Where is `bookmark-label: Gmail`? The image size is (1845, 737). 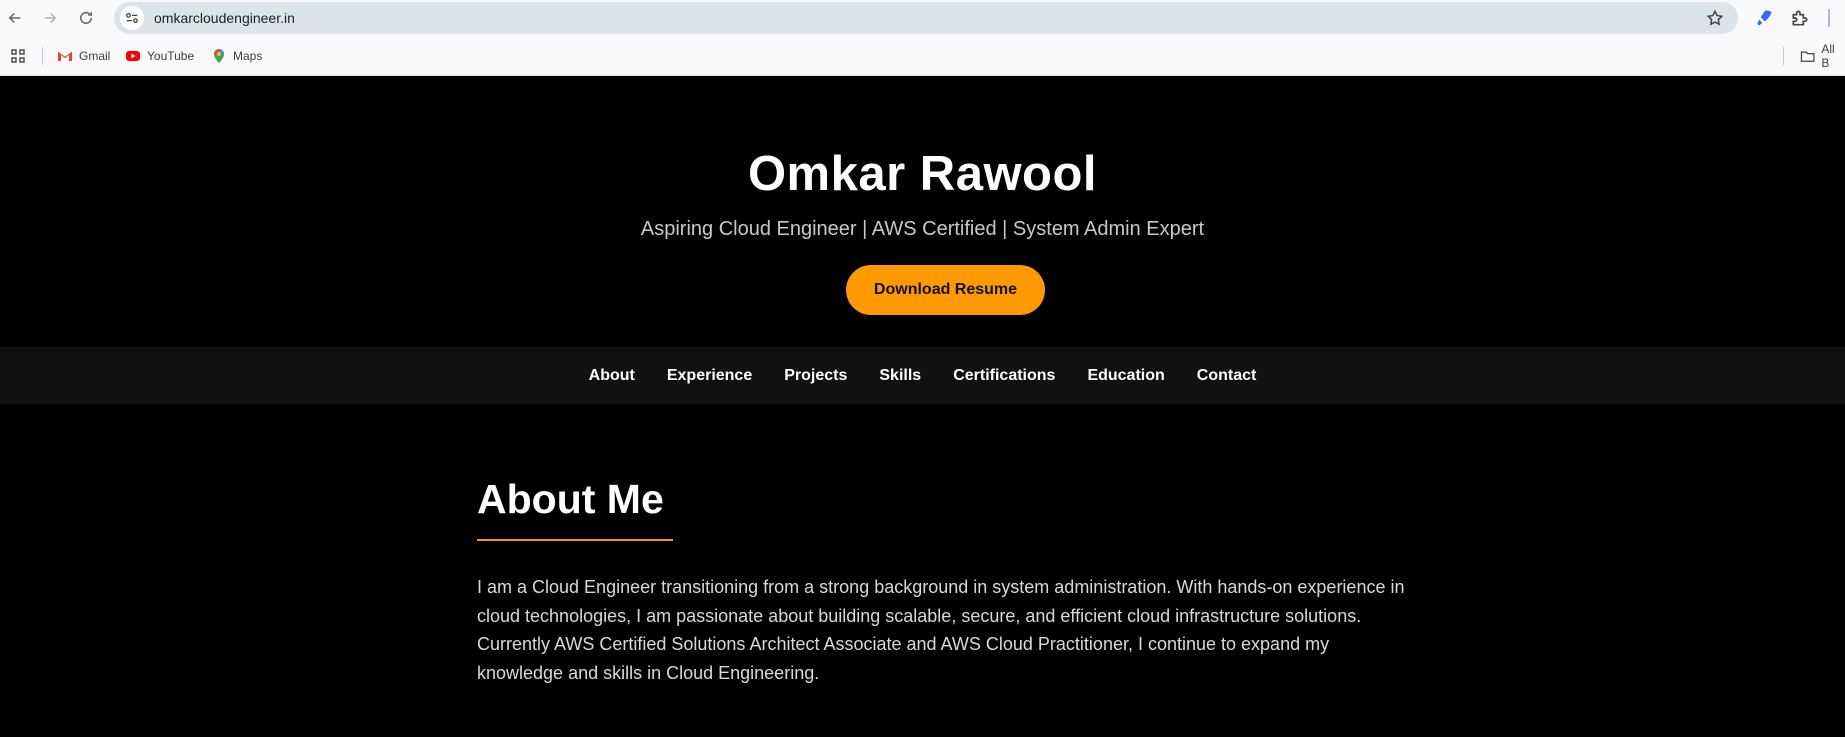
bookmark-label: Gmail is located at coordinates (95, 56).